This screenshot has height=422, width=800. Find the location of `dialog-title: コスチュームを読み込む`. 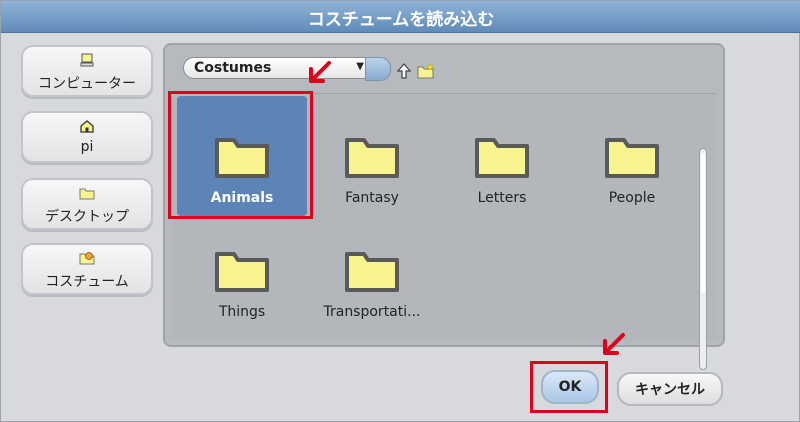

dialog-title: コスチュームを読み込む is located at coordinates (400, 17).